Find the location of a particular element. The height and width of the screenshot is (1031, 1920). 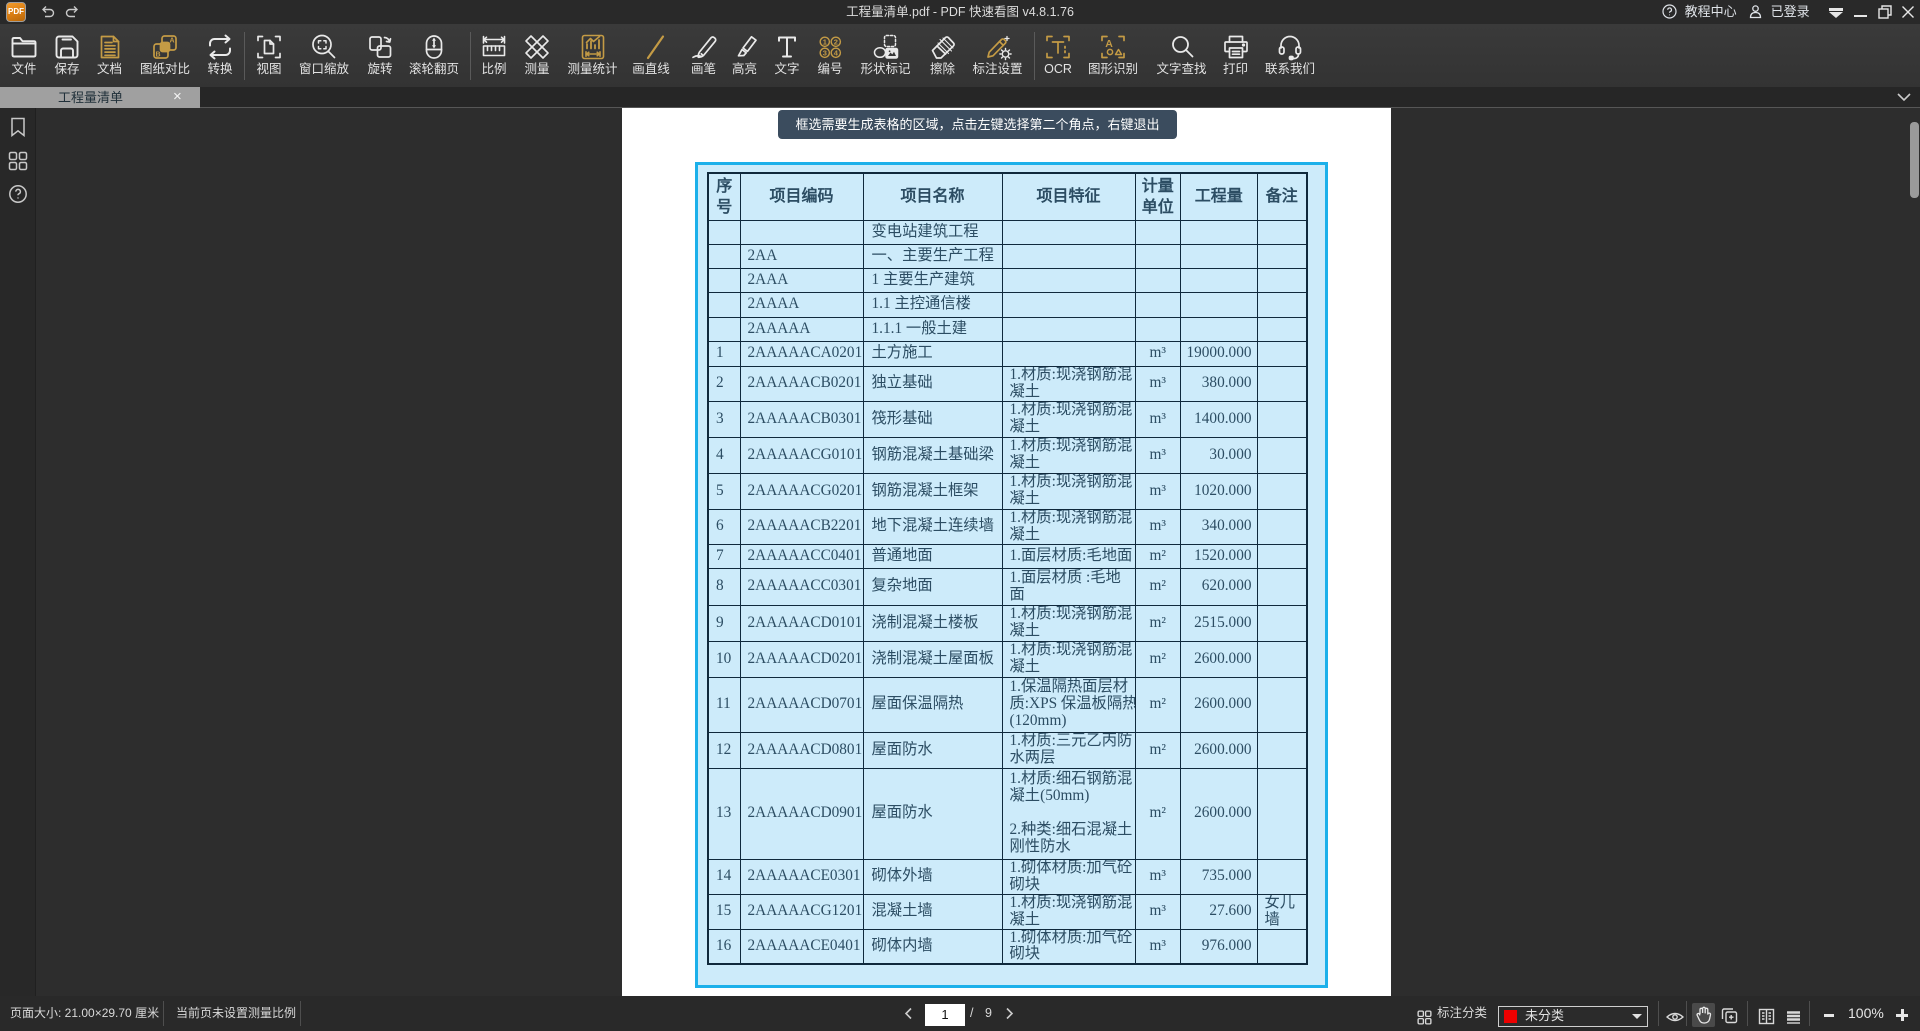

svg-text: 3 is located at coordinates (825, 53).